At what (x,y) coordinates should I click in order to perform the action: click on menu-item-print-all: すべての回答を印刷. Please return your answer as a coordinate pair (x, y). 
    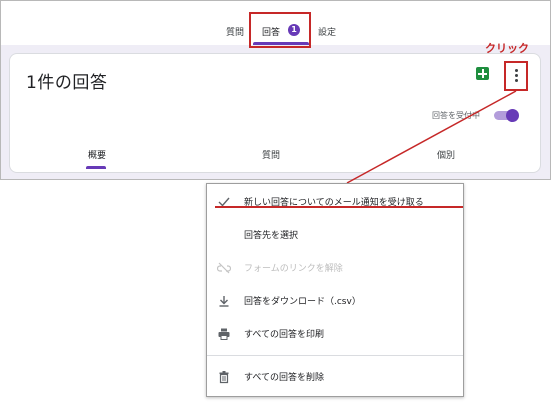
    Looking at the image, I should click on (335, 333).